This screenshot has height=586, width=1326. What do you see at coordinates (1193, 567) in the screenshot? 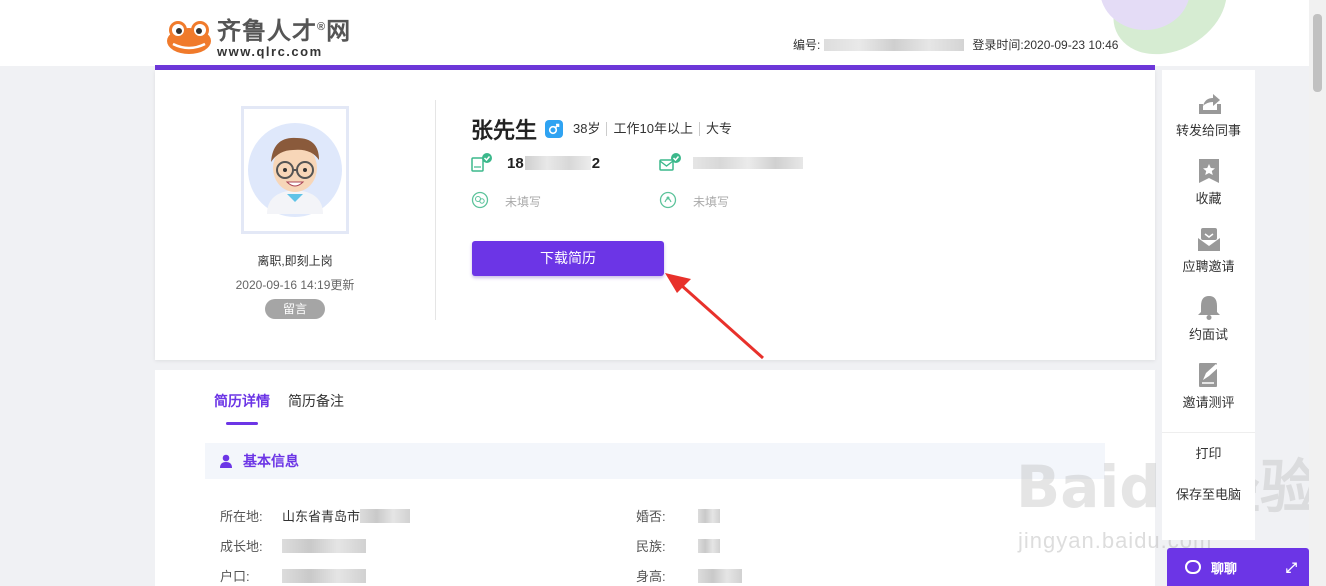
I see `chat-bubble-icon` at bounding box center [1193, 567].